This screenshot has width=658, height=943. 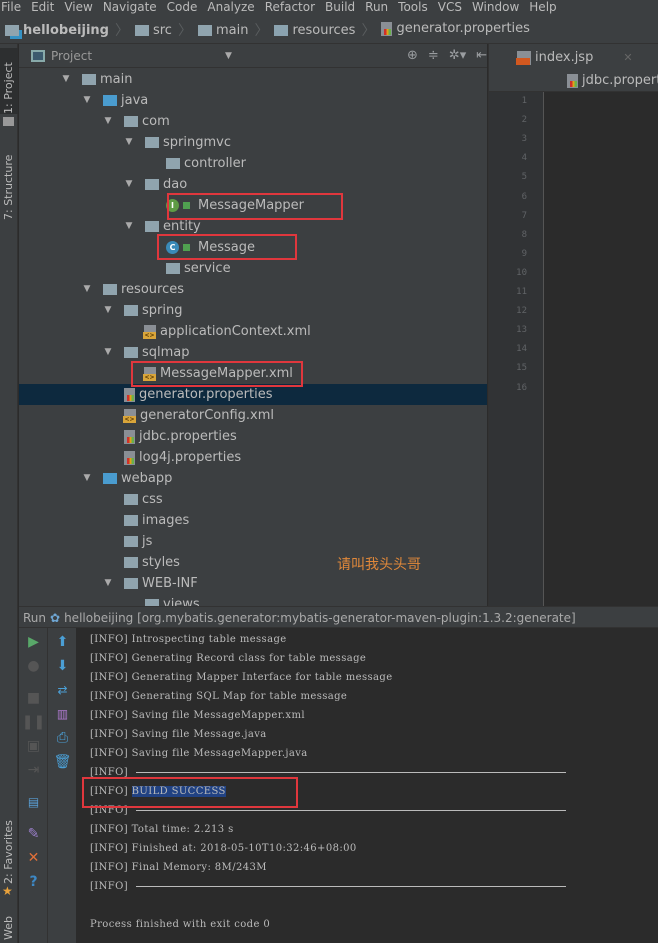 I want to click on tree-item-entity: ▼ entity, so click(x=253, y=226).